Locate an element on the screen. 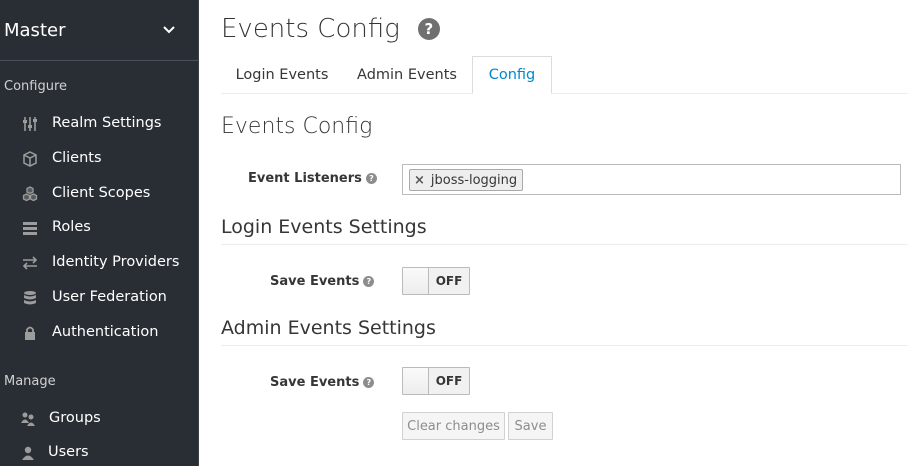 This screenshot has width=908, height=466. sidebar-item-label: Groups is located at coordinates (75, 418).